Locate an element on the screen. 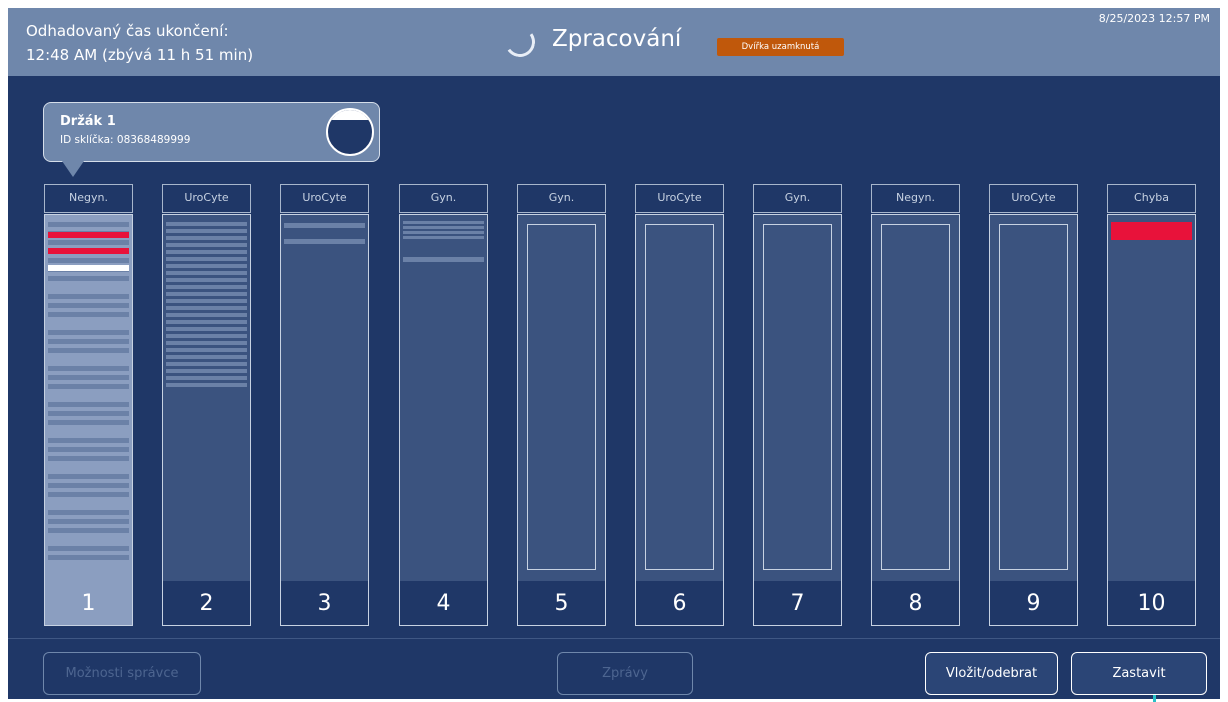 Image resolution: width=1228 pixels, height=702 pixels. insert-remove-button: Vložit/odebrat is located at coordinates (991, 673).